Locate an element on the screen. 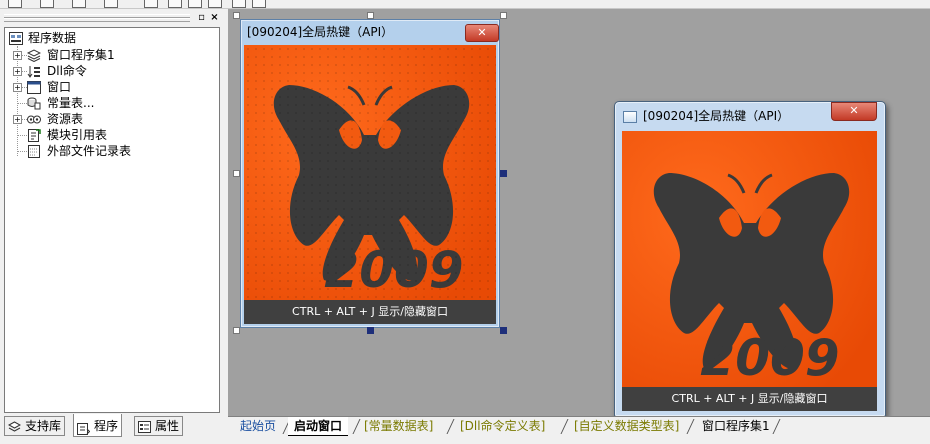 The image size is (930, 444). panel-tabs: 支持库 程序 属性 is located at coordinates (113, 428).